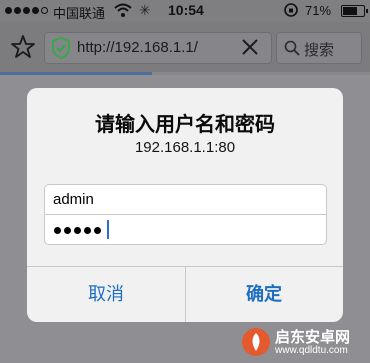  I want to click on username-value: admin, so click(73, 199).